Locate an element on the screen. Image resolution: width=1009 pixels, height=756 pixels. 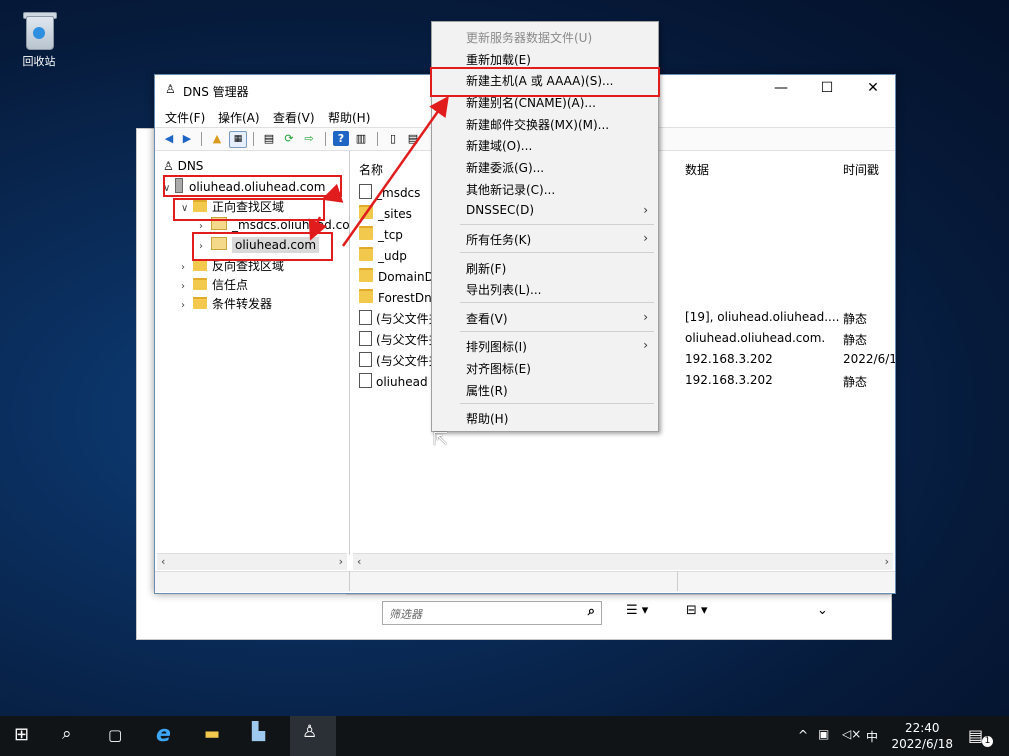
record-timestamp: 2022/6/1 is located at coordinates (869, 359).